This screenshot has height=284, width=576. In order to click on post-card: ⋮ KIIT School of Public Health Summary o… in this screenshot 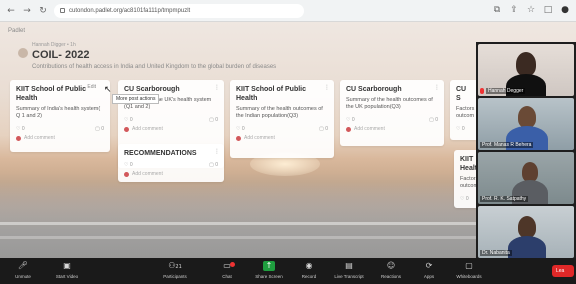, I will do `click(282, 119)`.